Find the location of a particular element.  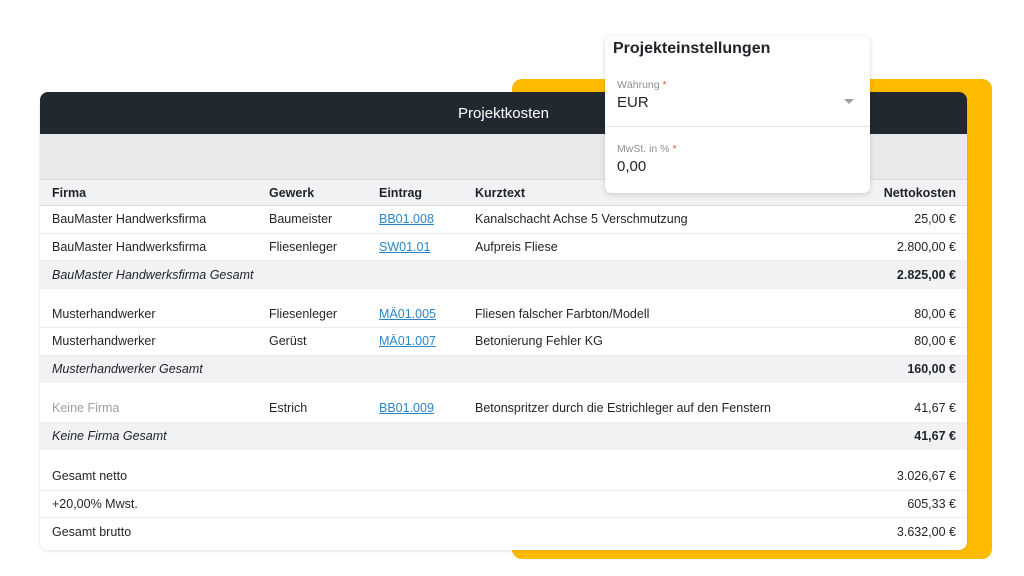

vat-label: MwSt. in % * is located at coordinates (743, 149).